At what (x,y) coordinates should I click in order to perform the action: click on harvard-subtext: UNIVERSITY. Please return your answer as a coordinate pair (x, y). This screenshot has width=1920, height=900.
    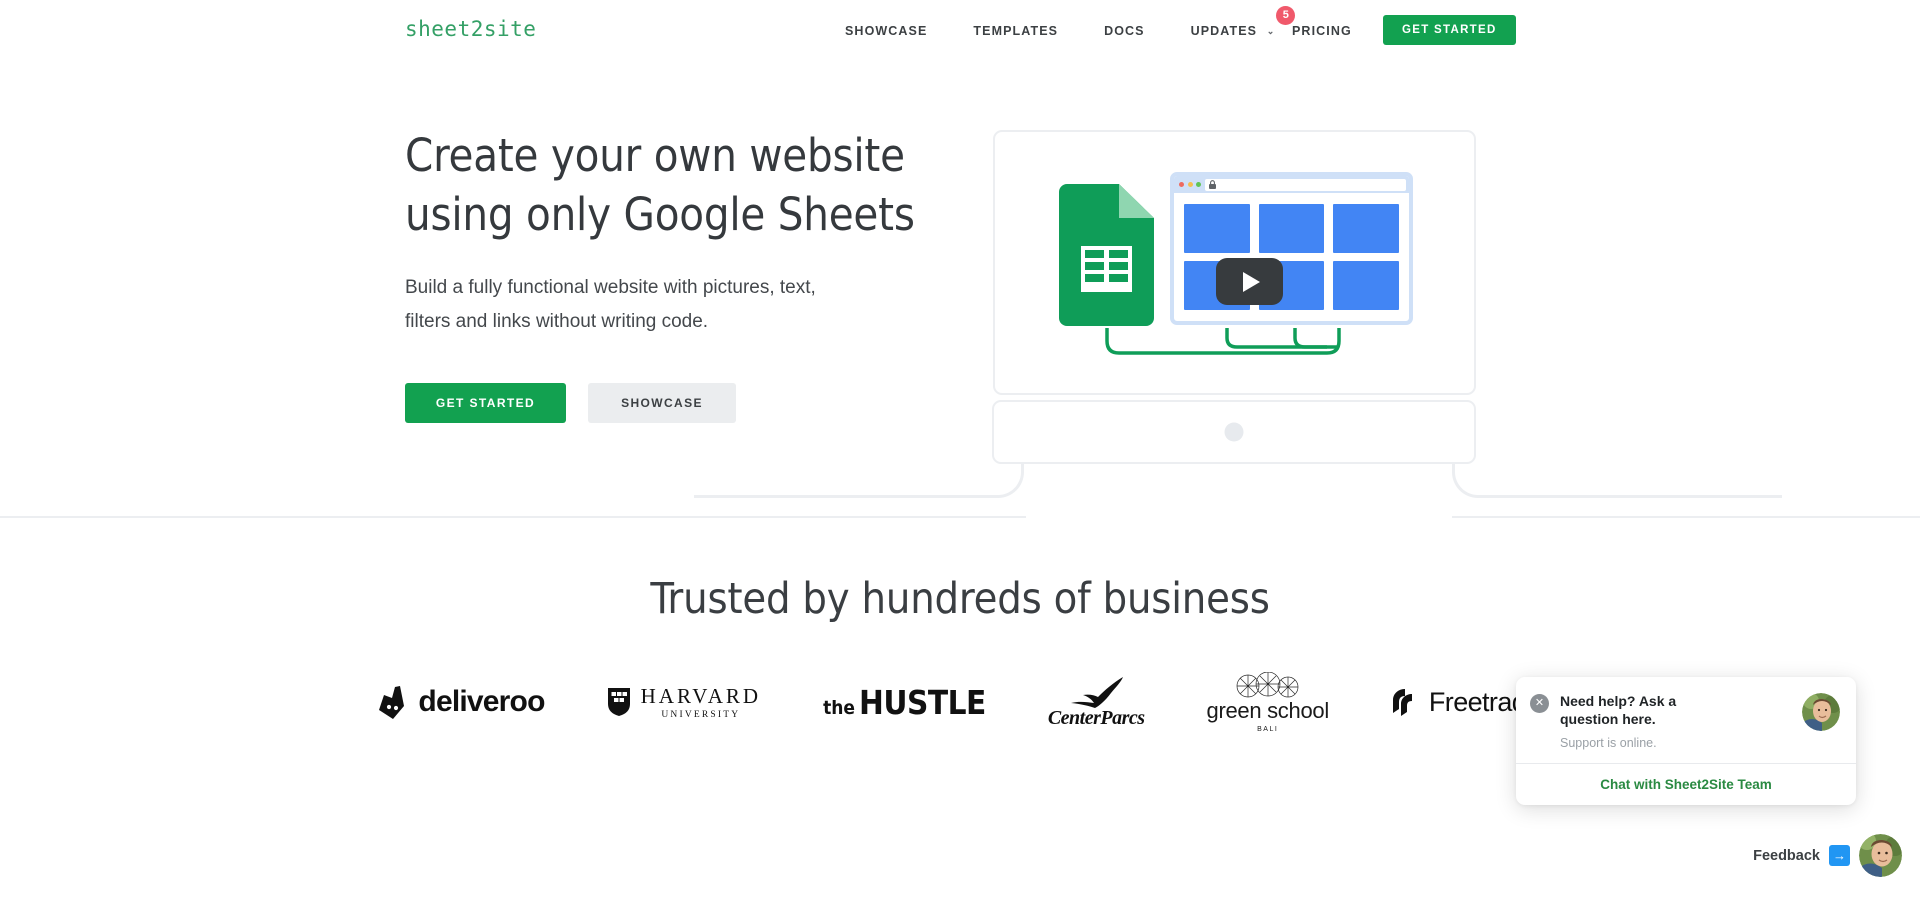
    Looking at the image, I should click on (701, 715).